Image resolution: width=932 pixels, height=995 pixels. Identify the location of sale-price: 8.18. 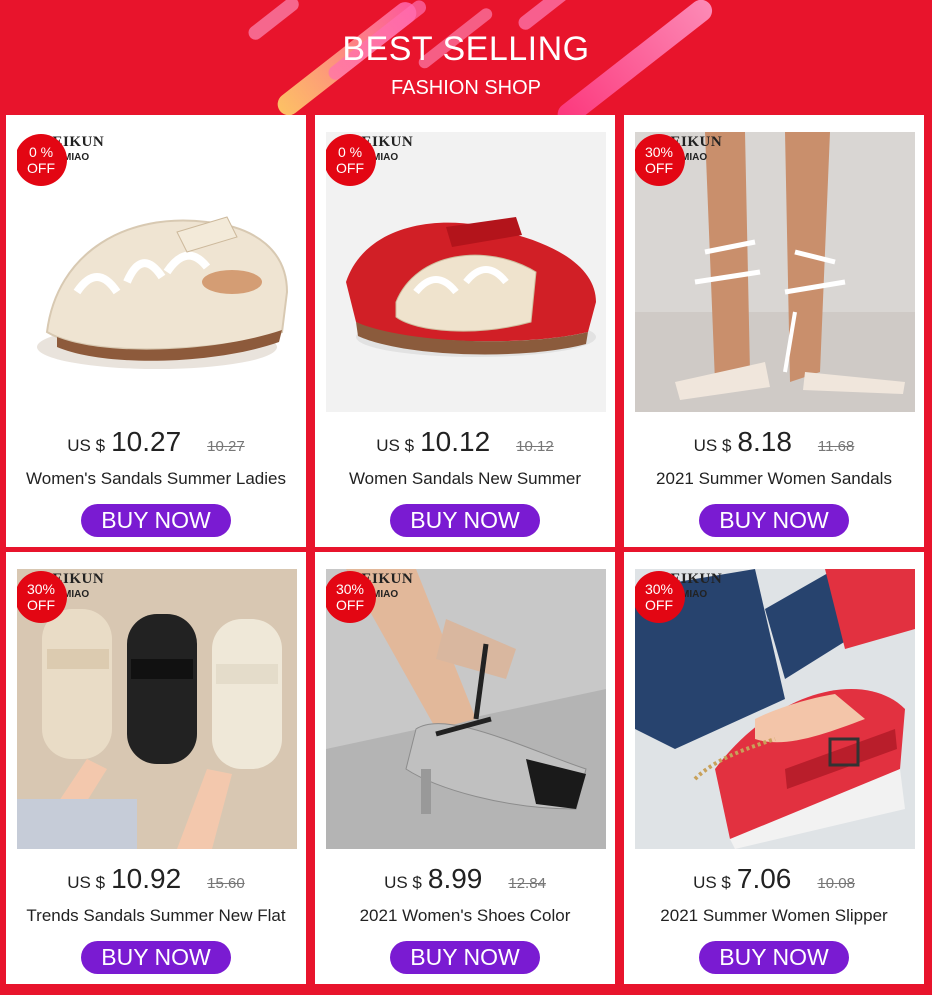
(764, 441).